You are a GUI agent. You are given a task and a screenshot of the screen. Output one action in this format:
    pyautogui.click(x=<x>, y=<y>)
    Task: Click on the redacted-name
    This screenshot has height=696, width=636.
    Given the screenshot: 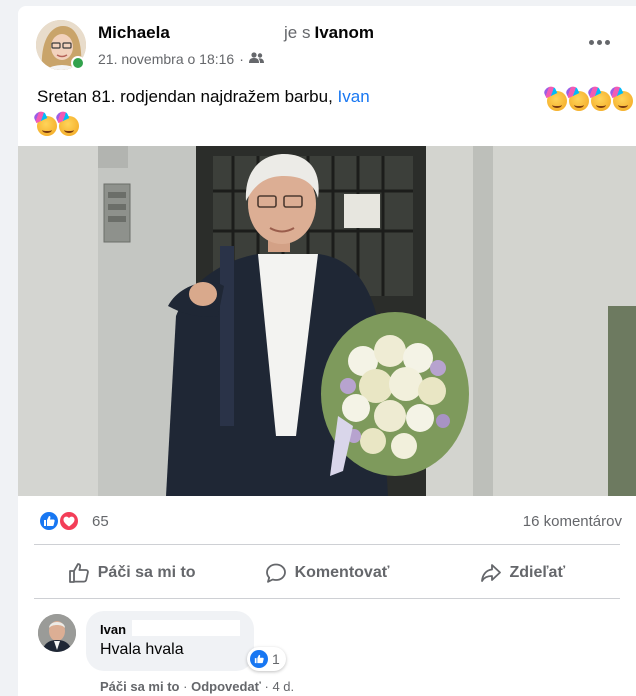 What is the action you would take?
    pyautogui.click(x=186, y=628)
    